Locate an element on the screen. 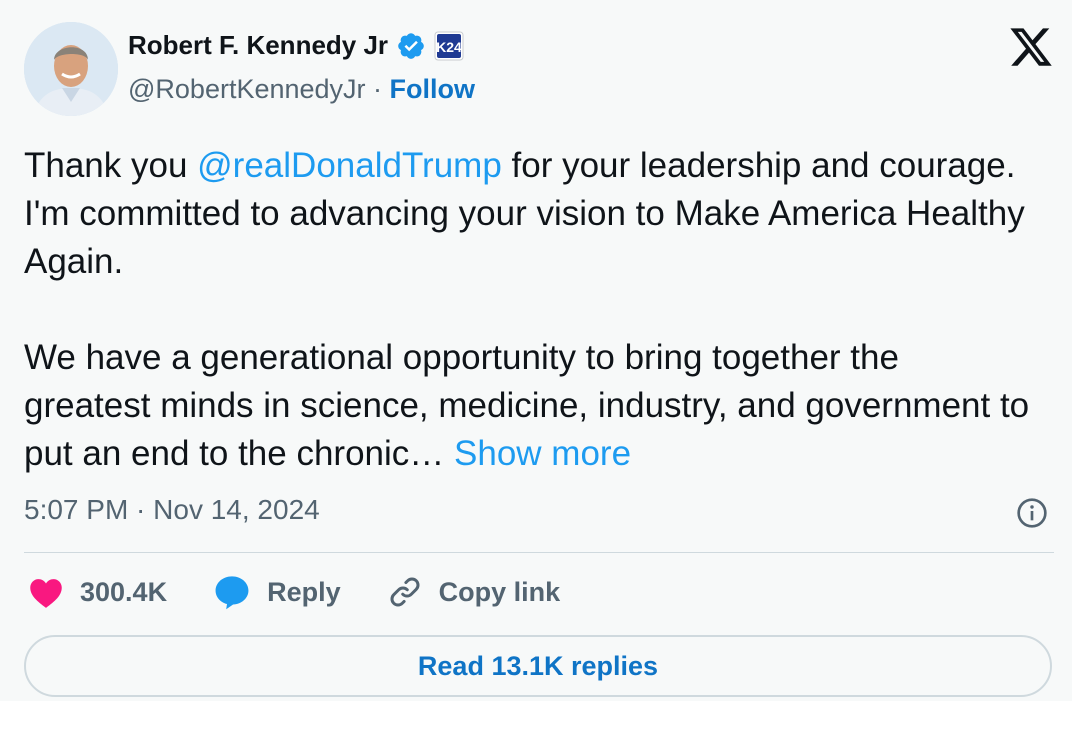 This screenshot has height=730, width=1072. copy-link-label: Copy link is located at coordinates (499, 591).